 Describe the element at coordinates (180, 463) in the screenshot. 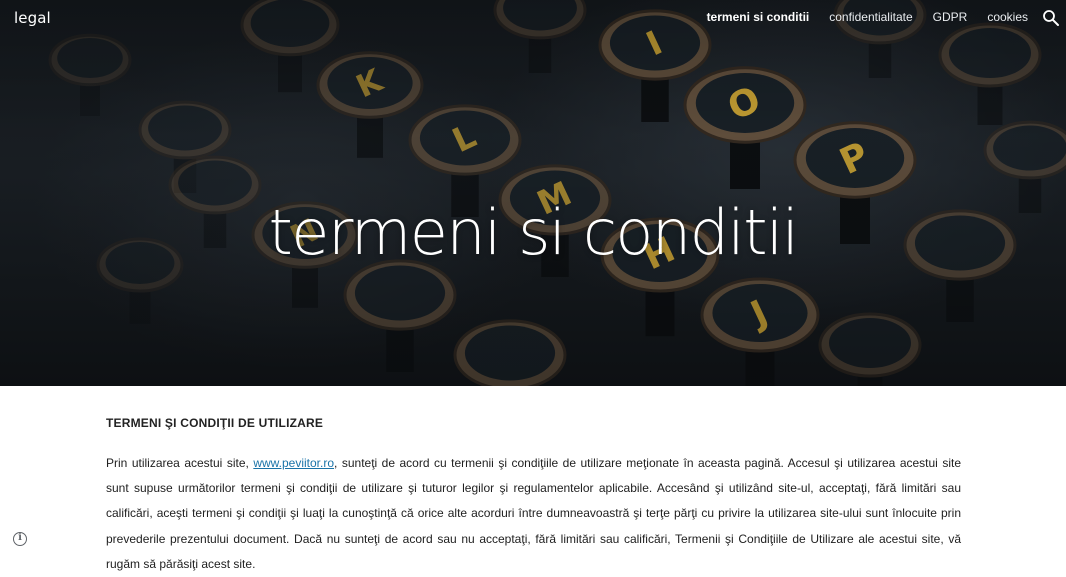

I see `paragraph-text-start: Prin utilizarea acestui site,` at that location.